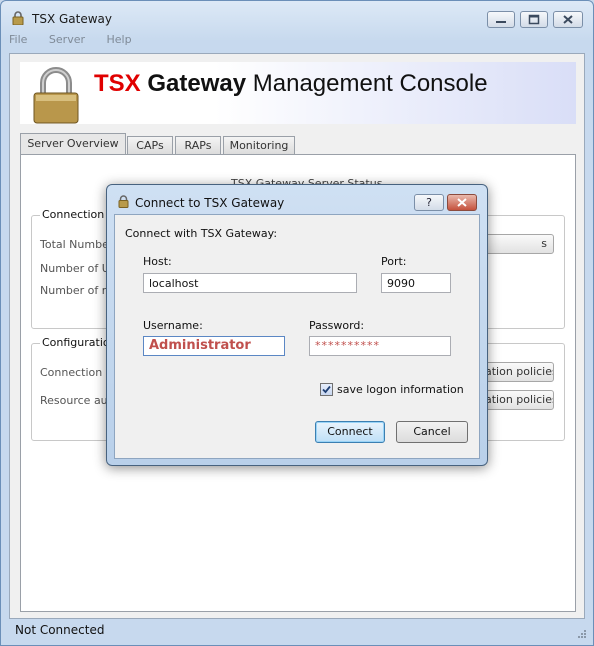  What do you see at coordinates (297, 16) in the screenshot?
I see `title-bar: TSX Gateway` at bounding box center [297, 16].